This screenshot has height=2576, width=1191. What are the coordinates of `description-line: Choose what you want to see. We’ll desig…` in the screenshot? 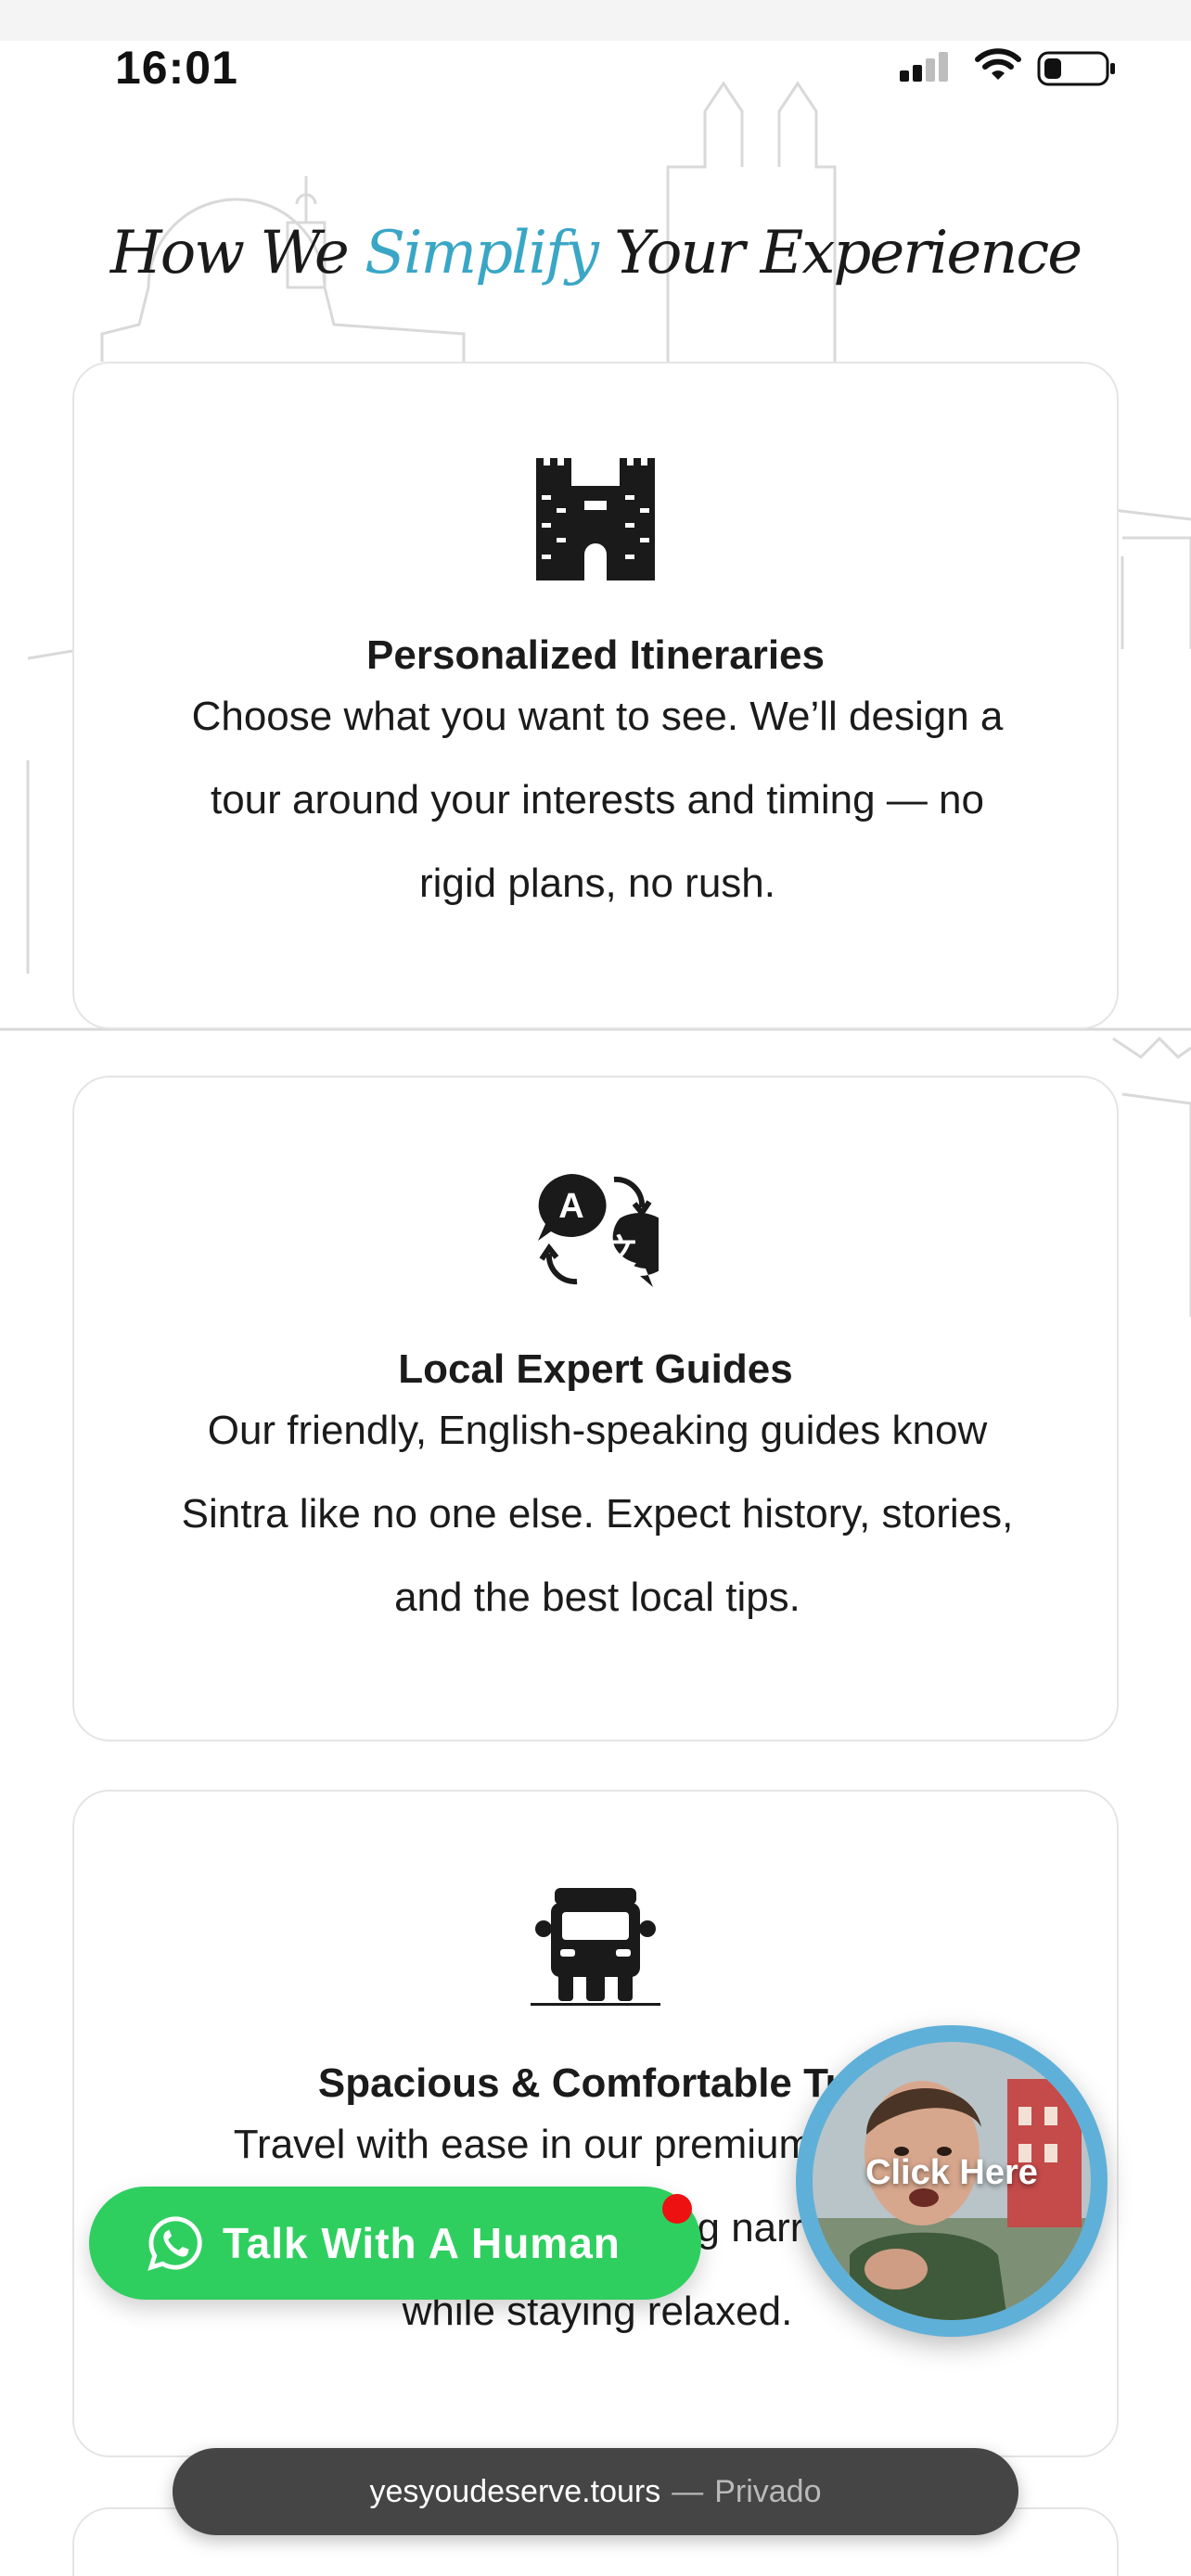 It's located at (597, 716).